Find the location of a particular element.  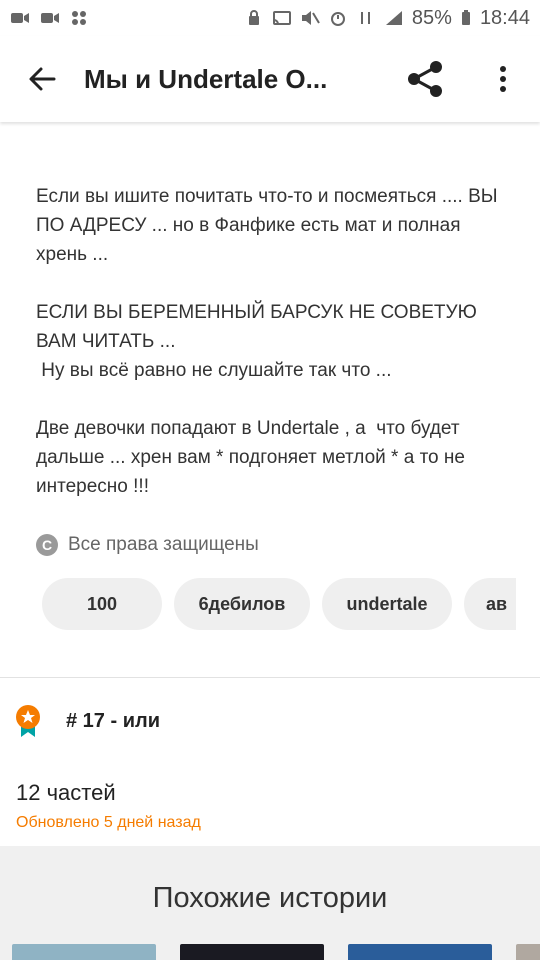

arrow-back-icon is located at coordinates (42, 79).